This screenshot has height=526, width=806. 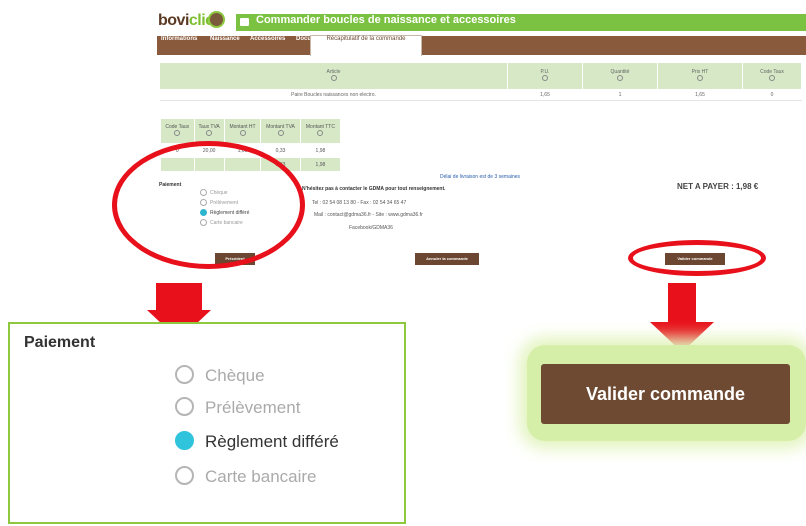 I want to click on col-header-montant-ht: Montant HT, so click(x=242, y=131).